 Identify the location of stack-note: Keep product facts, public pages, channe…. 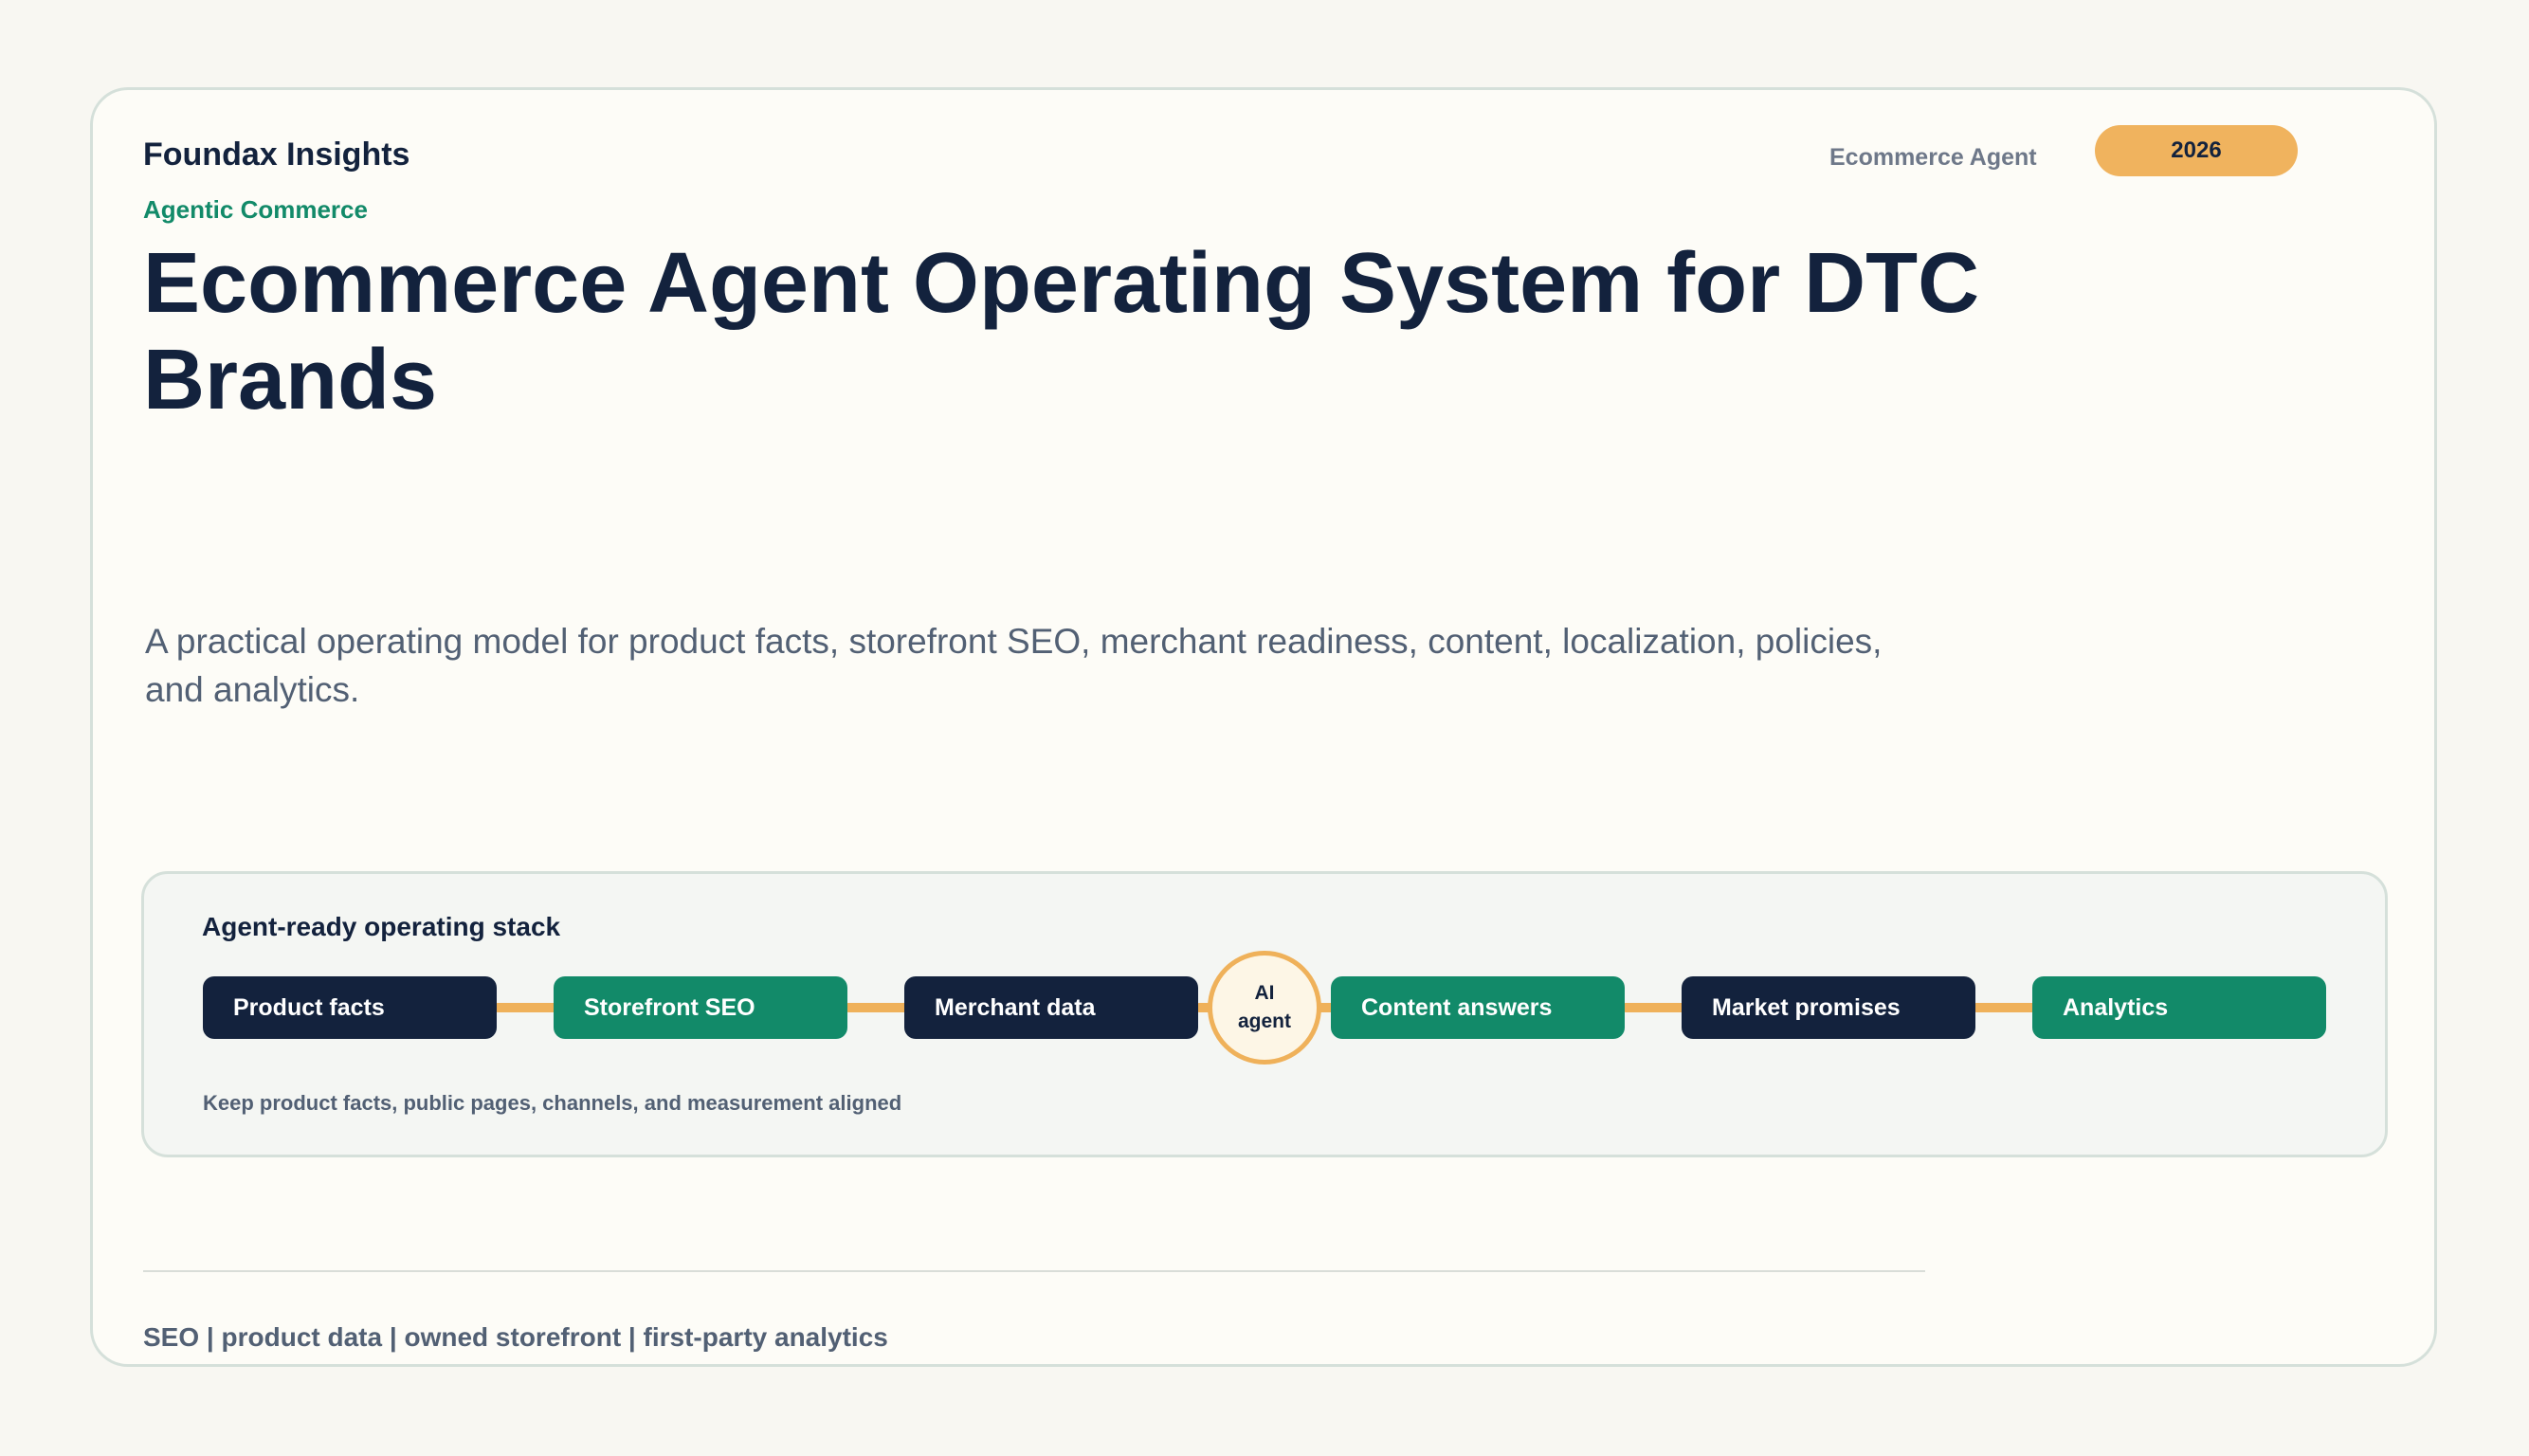
(552, 1103).